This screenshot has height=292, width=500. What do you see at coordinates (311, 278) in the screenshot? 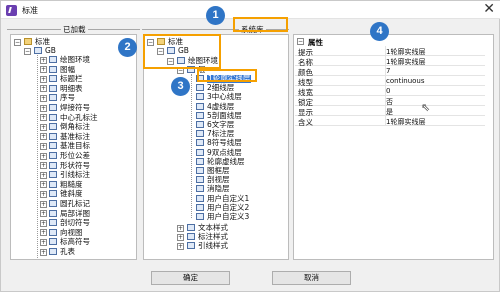
I see `cancel-button: 取消` at bounding box center [311, 278].